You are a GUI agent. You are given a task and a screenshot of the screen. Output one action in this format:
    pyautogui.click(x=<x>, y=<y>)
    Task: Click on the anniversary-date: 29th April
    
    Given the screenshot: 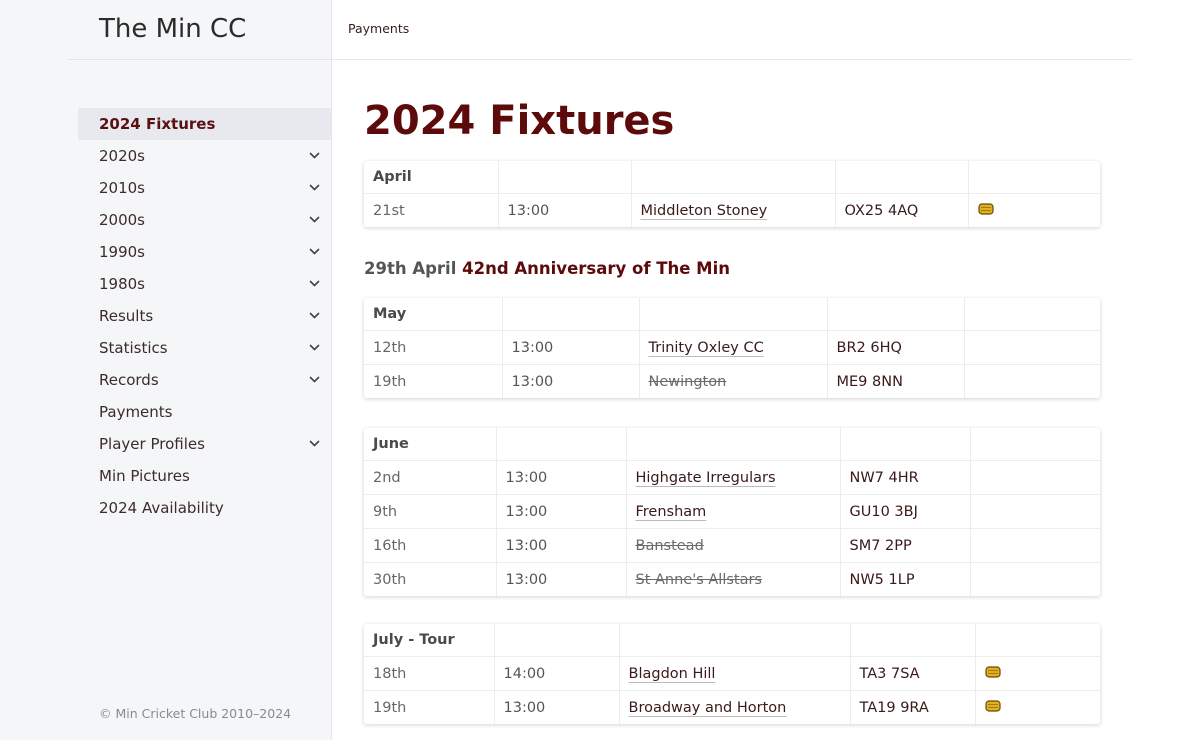 What is the action you would take?
    pyautogui.click(x=410, y=268)
    